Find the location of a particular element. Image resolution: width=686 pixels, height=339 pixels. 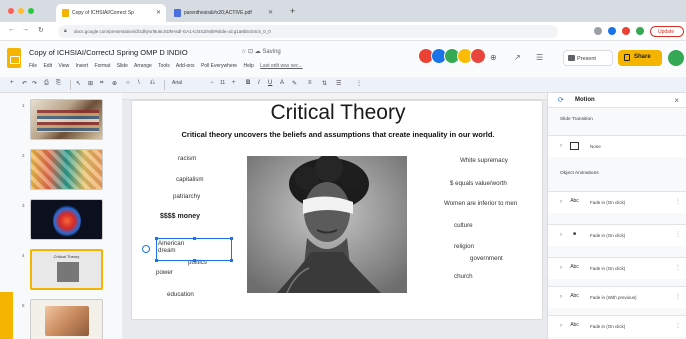

highlight-icon: ✎ is located at coordinates (294, 83).